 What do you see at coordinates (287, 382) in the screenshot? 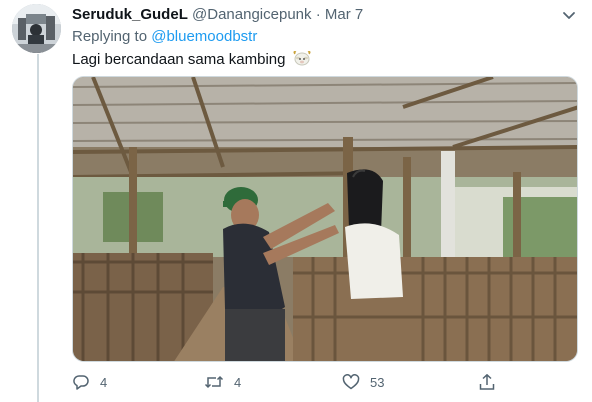
I see `tweet-actions: 4 4 53` at bounding box center [287, 382].